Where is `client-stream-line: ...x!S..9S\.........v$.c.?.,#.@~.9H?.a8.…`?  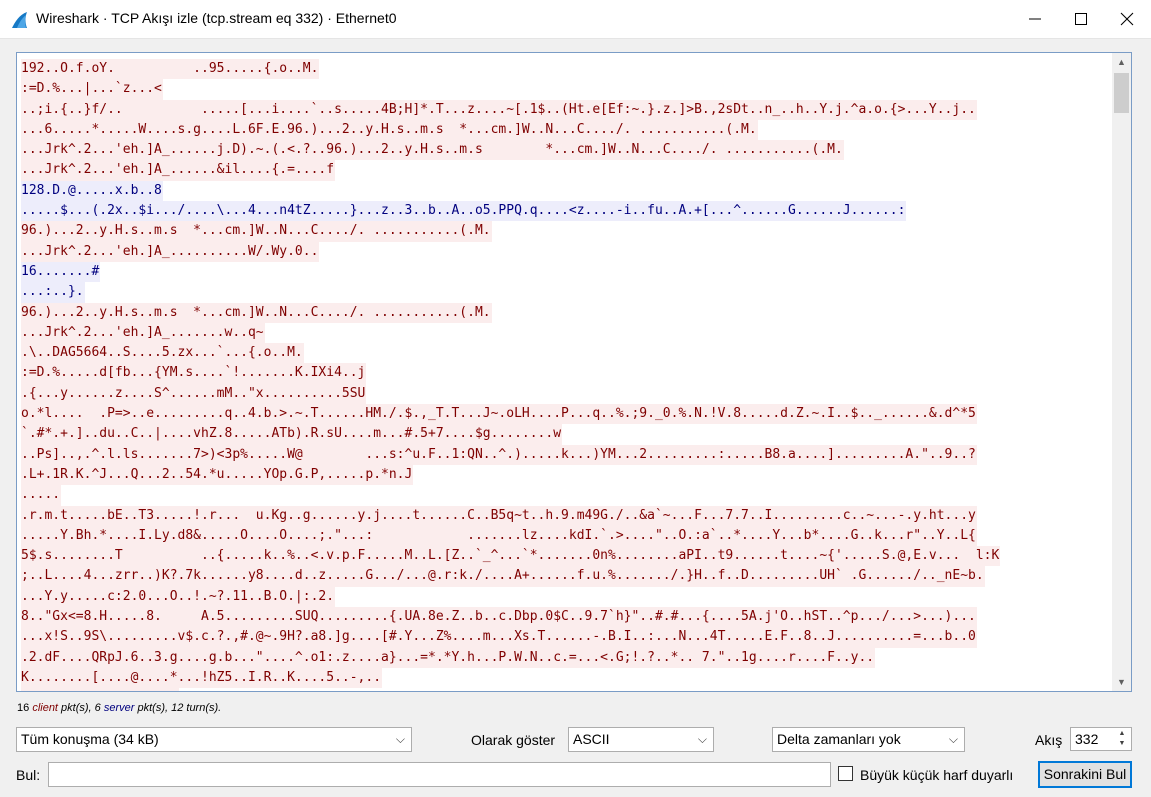 client-stream-line: ...x!S..9S\.........v$.c.?.,#.@~.9H?.a8.… is located at coordinates (565, 637).